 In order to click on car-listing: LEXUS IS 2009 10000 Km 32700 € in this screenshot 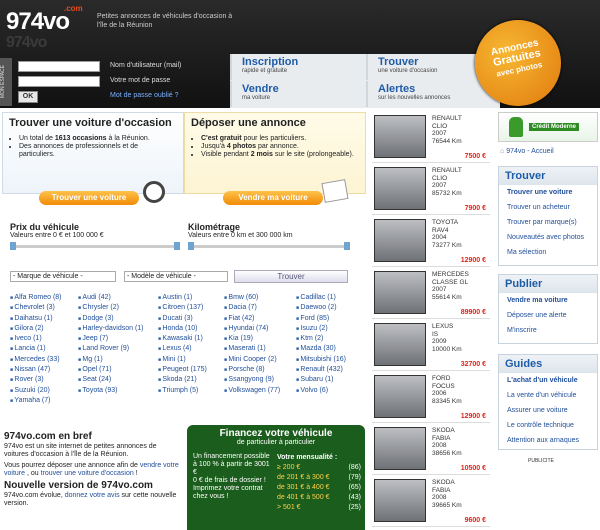, I will do `click(431, 345)`.